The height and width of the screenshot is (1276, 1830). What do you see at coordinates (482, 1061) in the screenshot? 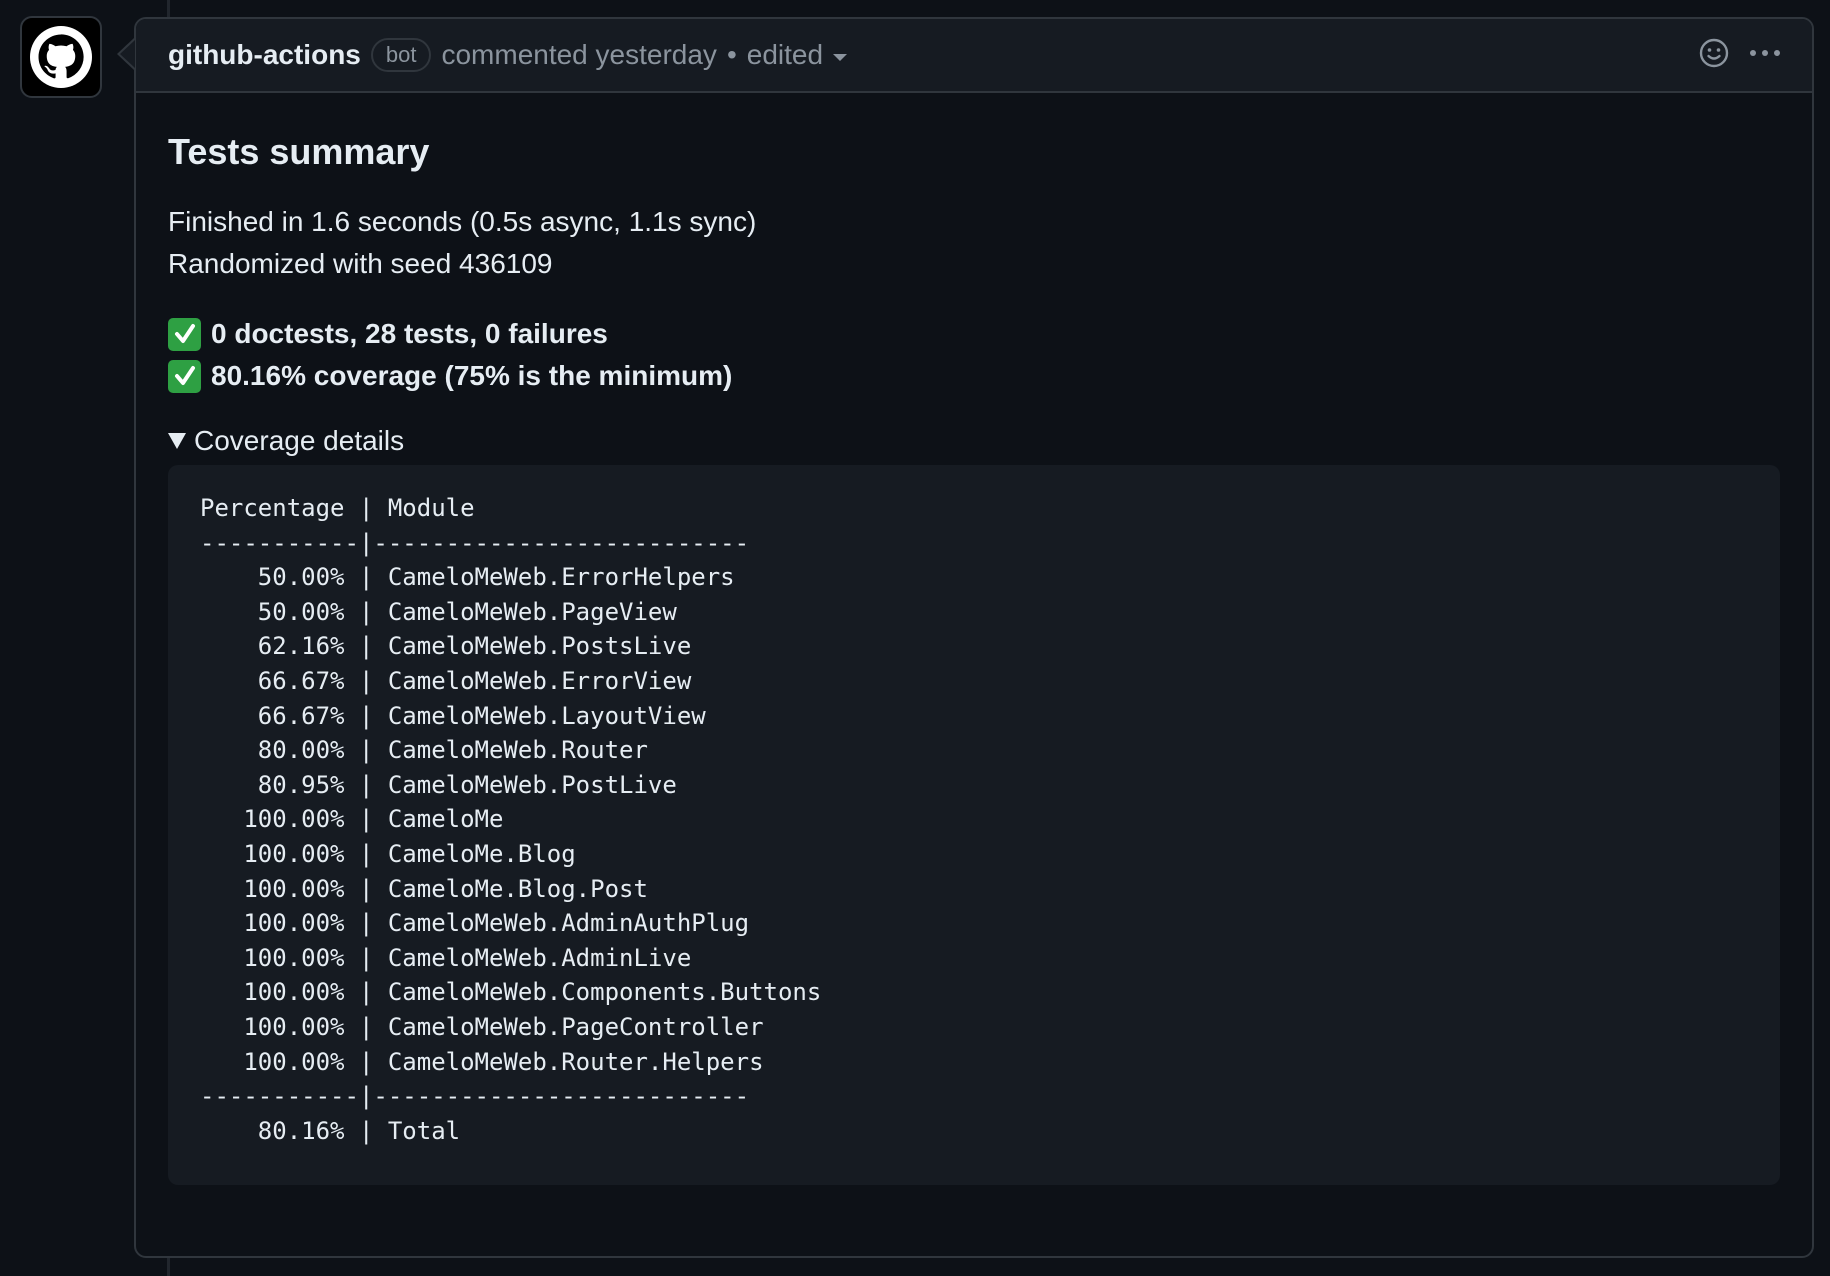
I see `code-line: 100.00% | CameloMeWeb.Router.Helpers` at bounding box center [482, 1061].